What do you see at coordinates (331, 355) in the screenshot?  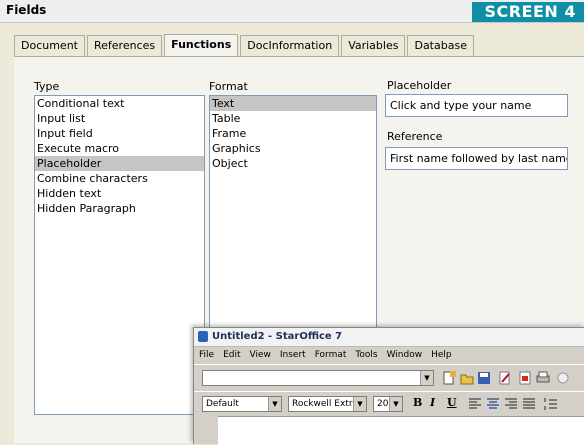 I see `menu-format: Format` at bounding box center [331, 355].